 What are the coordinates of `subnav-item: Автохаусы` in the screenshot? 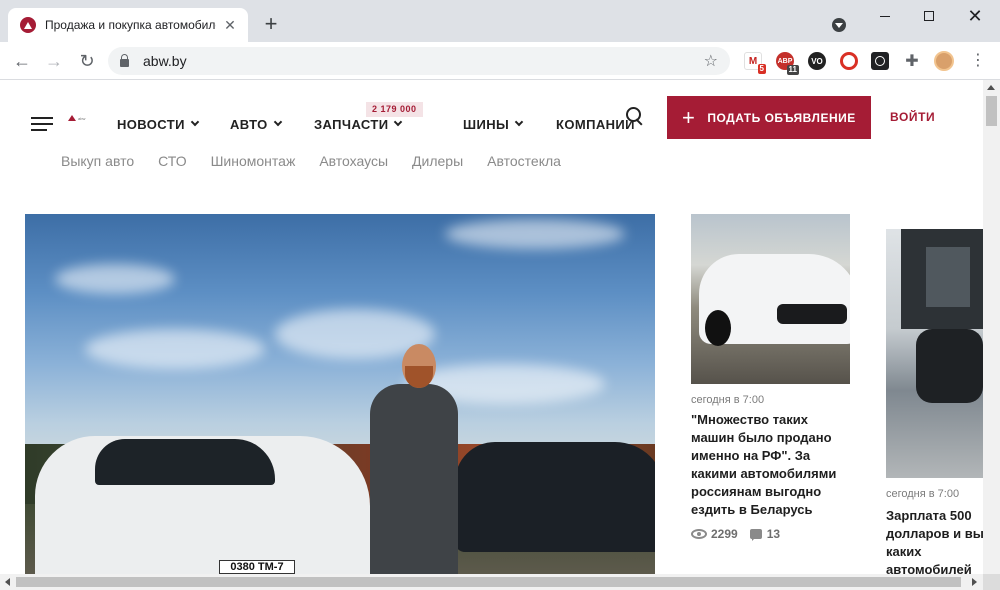 It's located at (353, 161).